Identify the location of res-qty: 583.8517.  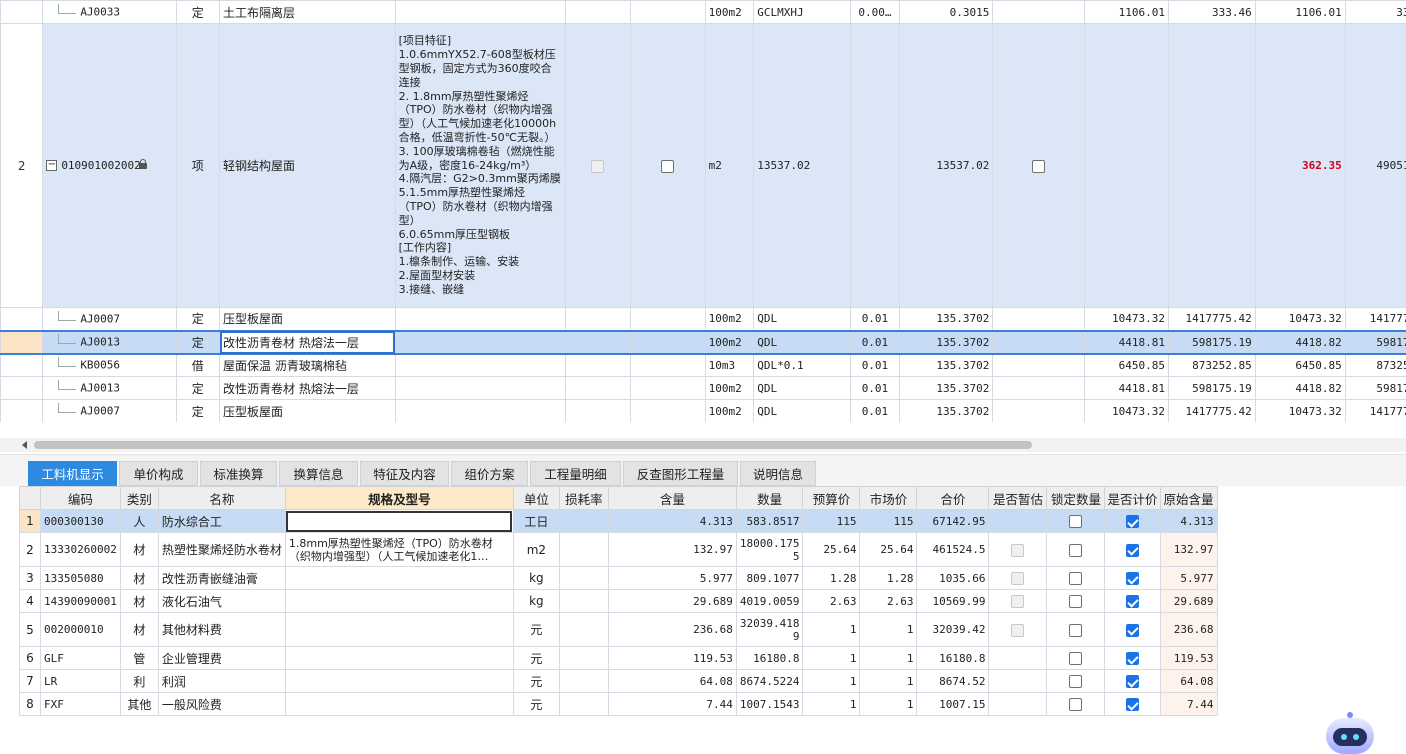
(769, 521).